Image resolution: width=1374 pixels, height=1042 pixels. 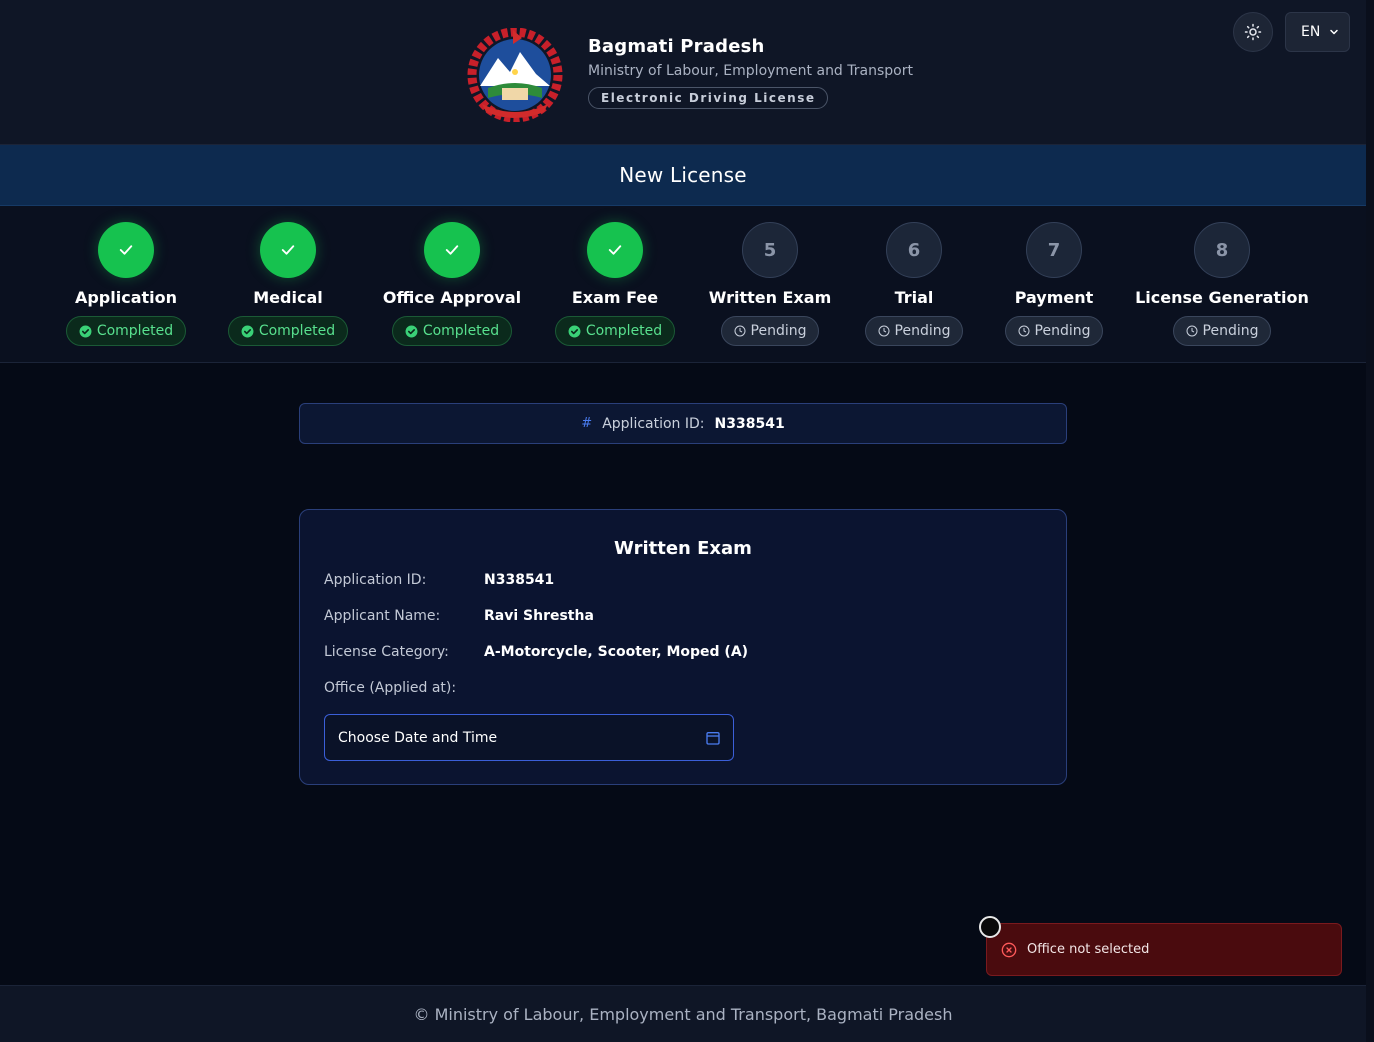 I want to click on application-id-label: Application ID:, so click(x=653, y=423).